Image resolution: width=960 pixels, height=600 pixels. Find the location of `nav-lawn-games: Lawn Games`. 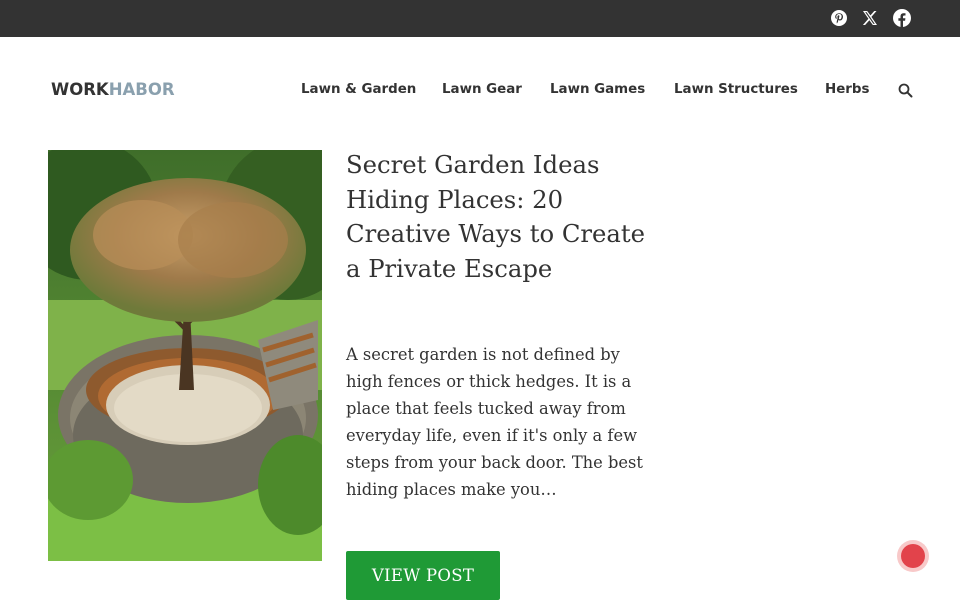

nav-lawn-games: Lawn Games is located at coordinates (597, 91).